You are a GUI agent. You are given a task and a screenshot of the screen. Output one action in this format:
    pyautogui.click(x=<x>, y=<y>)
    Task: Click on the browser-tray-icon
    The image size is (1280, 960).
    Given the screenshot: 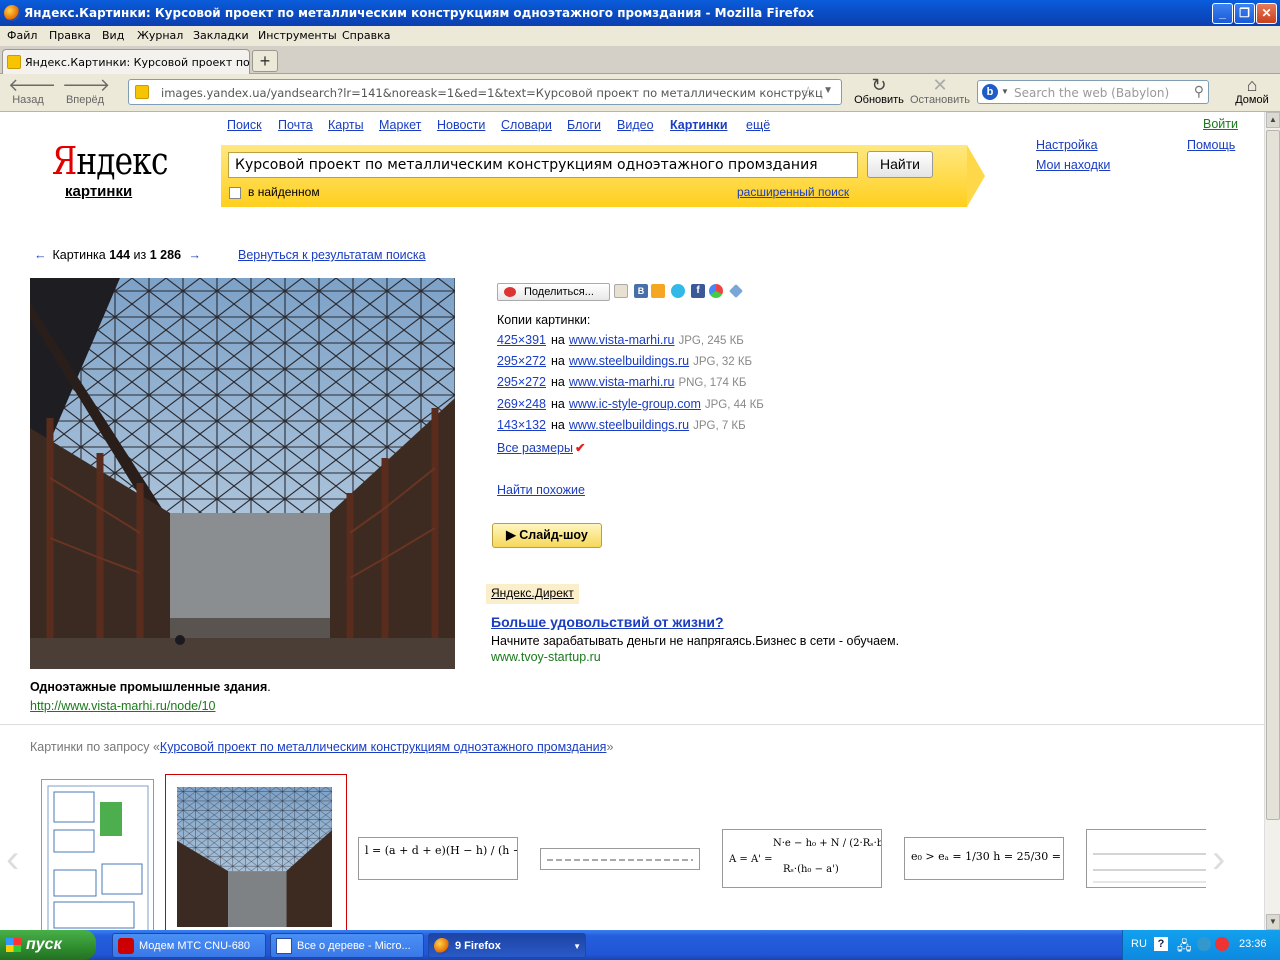 What is the action you would take?
    pyautogui.click(x=1204, y=944)
    